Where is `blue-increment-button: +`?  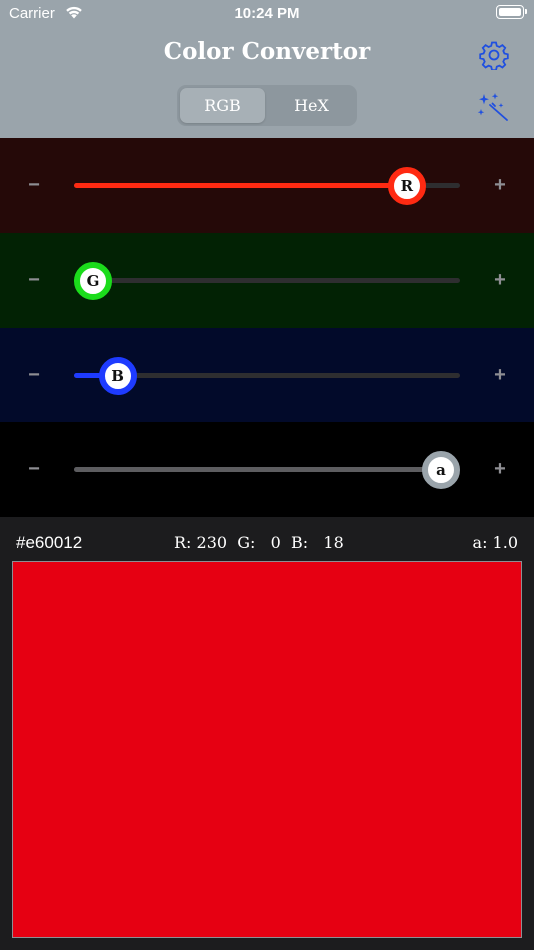 blue-increment-button: + is located at coordinates (500, 375).